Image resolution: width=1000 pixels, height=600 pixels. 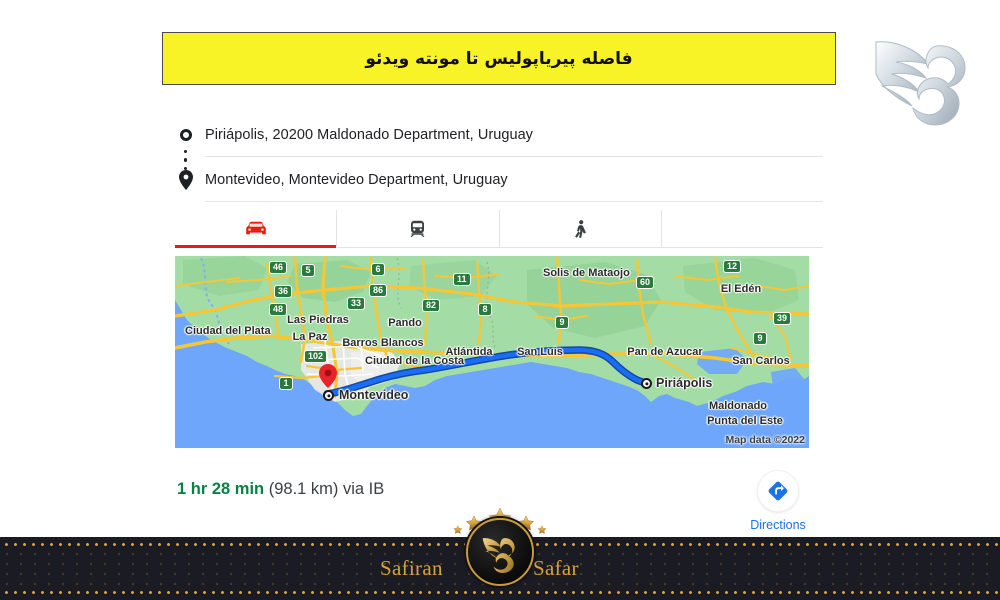 What do you see at coordinates (383, 343) in the screenshot?
I see `map-place-label: Barros Blancos` at bounding box center [383, 343].